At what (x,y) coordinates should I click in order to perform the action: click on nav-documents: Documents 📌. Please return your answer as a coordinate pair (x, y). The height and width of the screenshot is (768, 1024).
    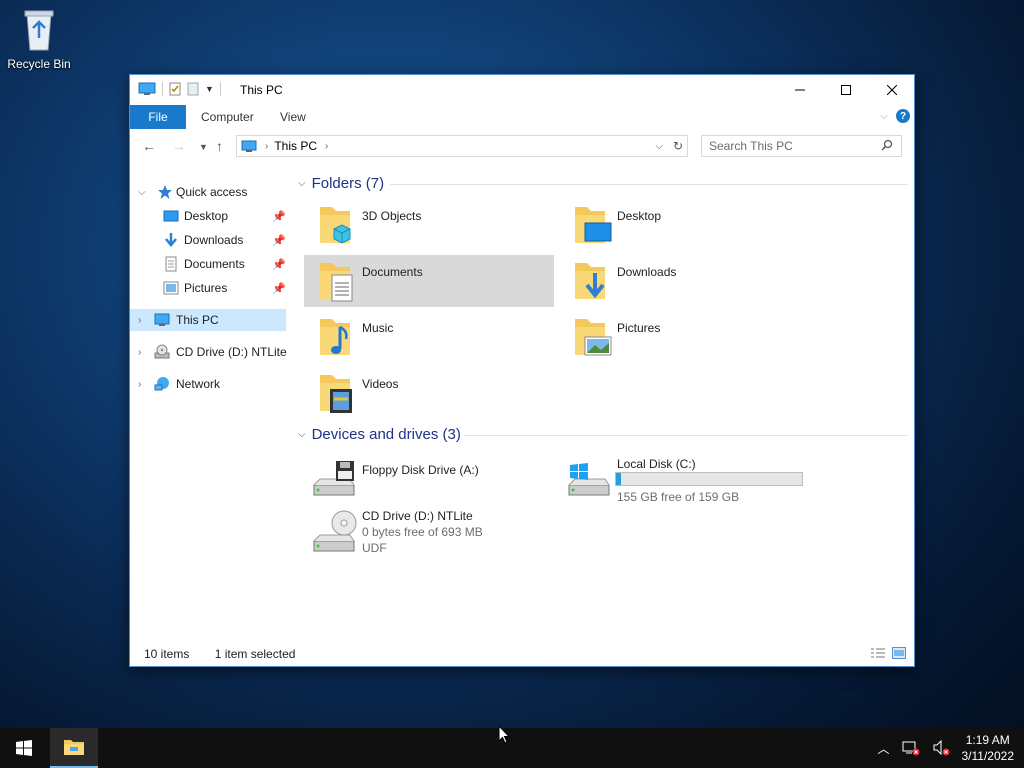
    Looking at the image, I should click on (209, 264).